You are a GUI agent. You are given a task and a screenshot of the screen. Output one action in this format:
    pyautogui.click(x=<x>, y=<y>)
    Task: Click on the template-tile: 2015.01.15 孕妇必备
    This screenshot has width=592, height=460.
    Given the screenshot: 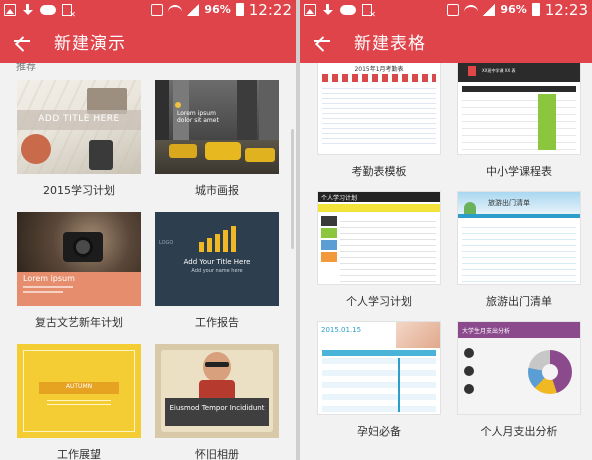 What is the action you would take?
    pyautogui.click(x=379, y=380)
    